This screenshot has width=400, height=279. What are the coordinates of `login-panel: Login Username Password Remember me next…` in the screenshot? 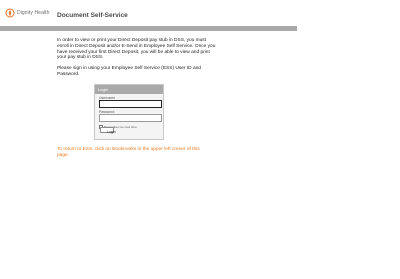 It's located at (129, 112).